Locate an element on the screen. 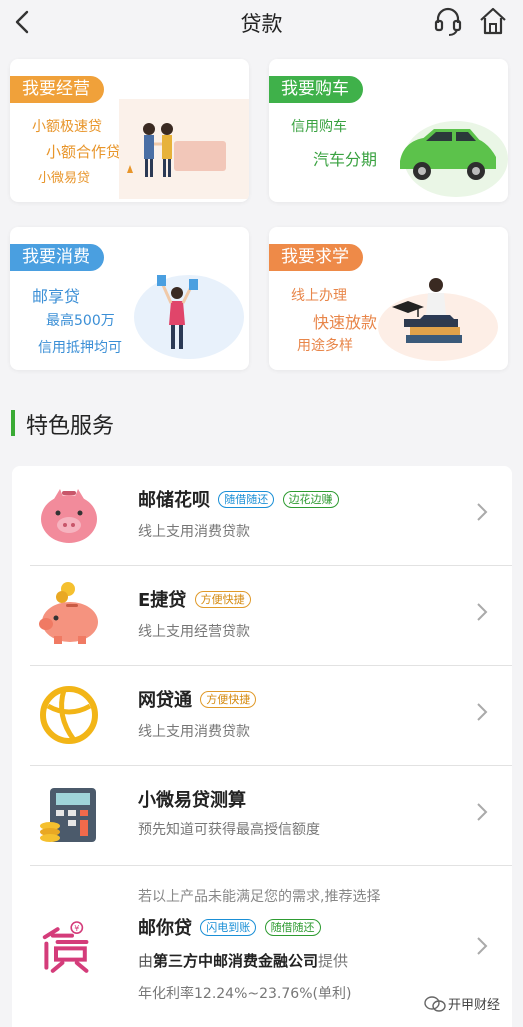  recommend-provider: 由第三方中邮消费金融公司提供 is located at coordinates (243, 960).